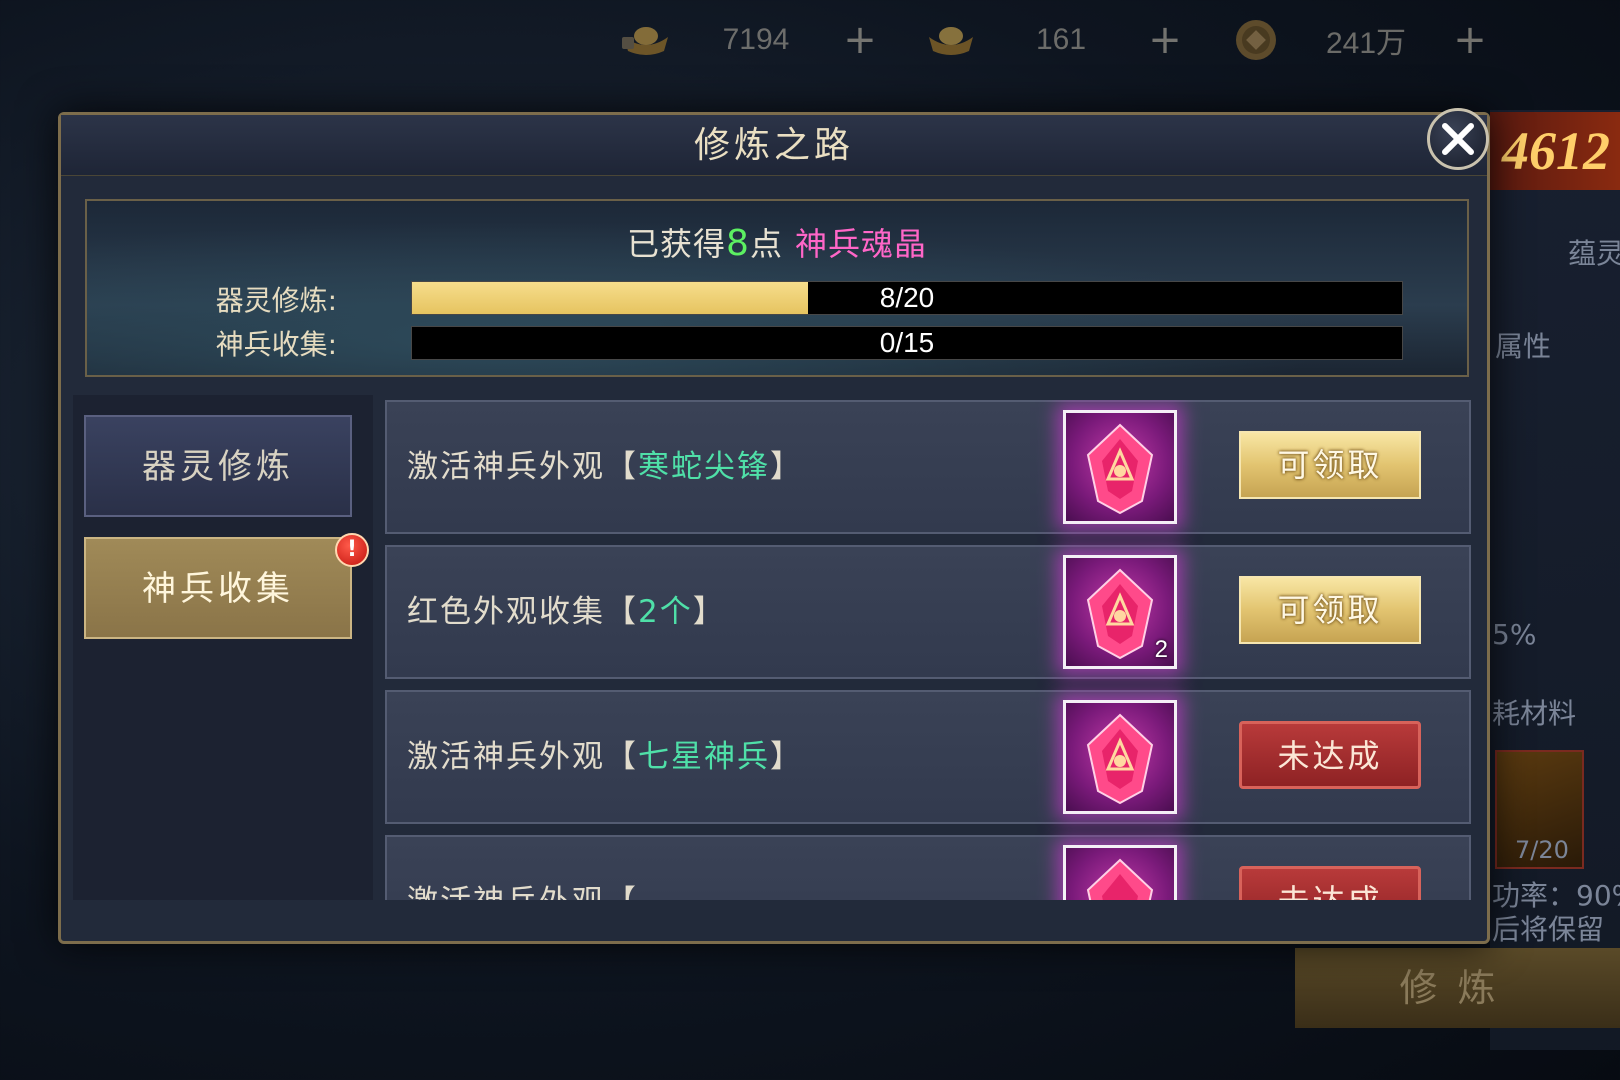 This screenshot has height=1080, width=1620. Describe the element at coordinates (1594, 253) in the screenshot. I see `side-label-yunling: 蕴灵` at that location.